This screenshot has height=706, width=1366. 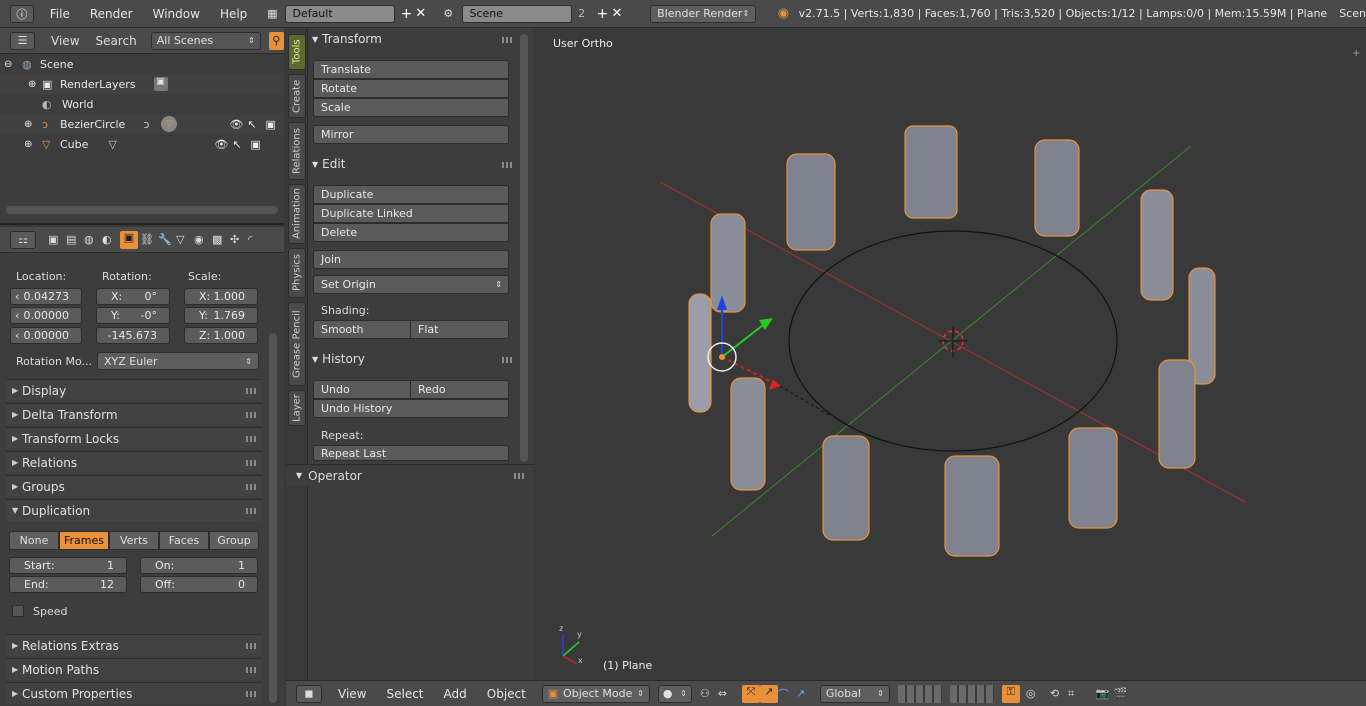 I want to click on render-engine-select: Blender Render ⇕, so click(x=703, y=13).